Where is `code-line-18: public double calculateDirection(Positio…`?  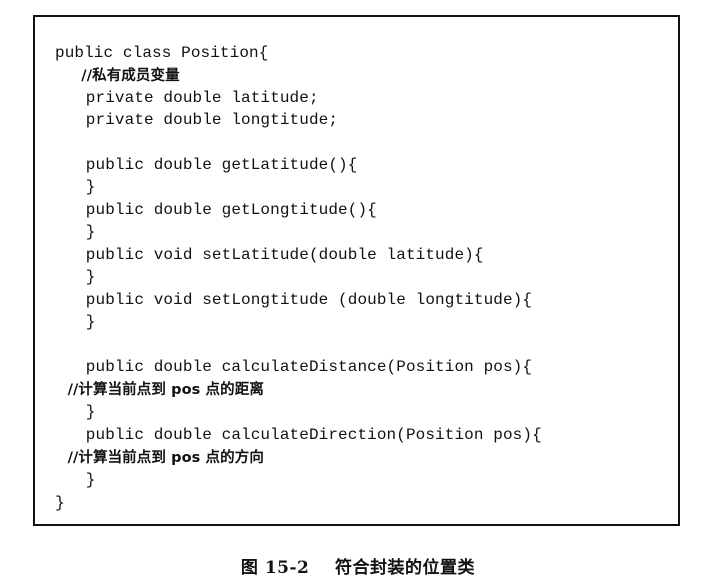
code-line-18: public double calculateDirection(Positio… is located at coordinates (294, 435).